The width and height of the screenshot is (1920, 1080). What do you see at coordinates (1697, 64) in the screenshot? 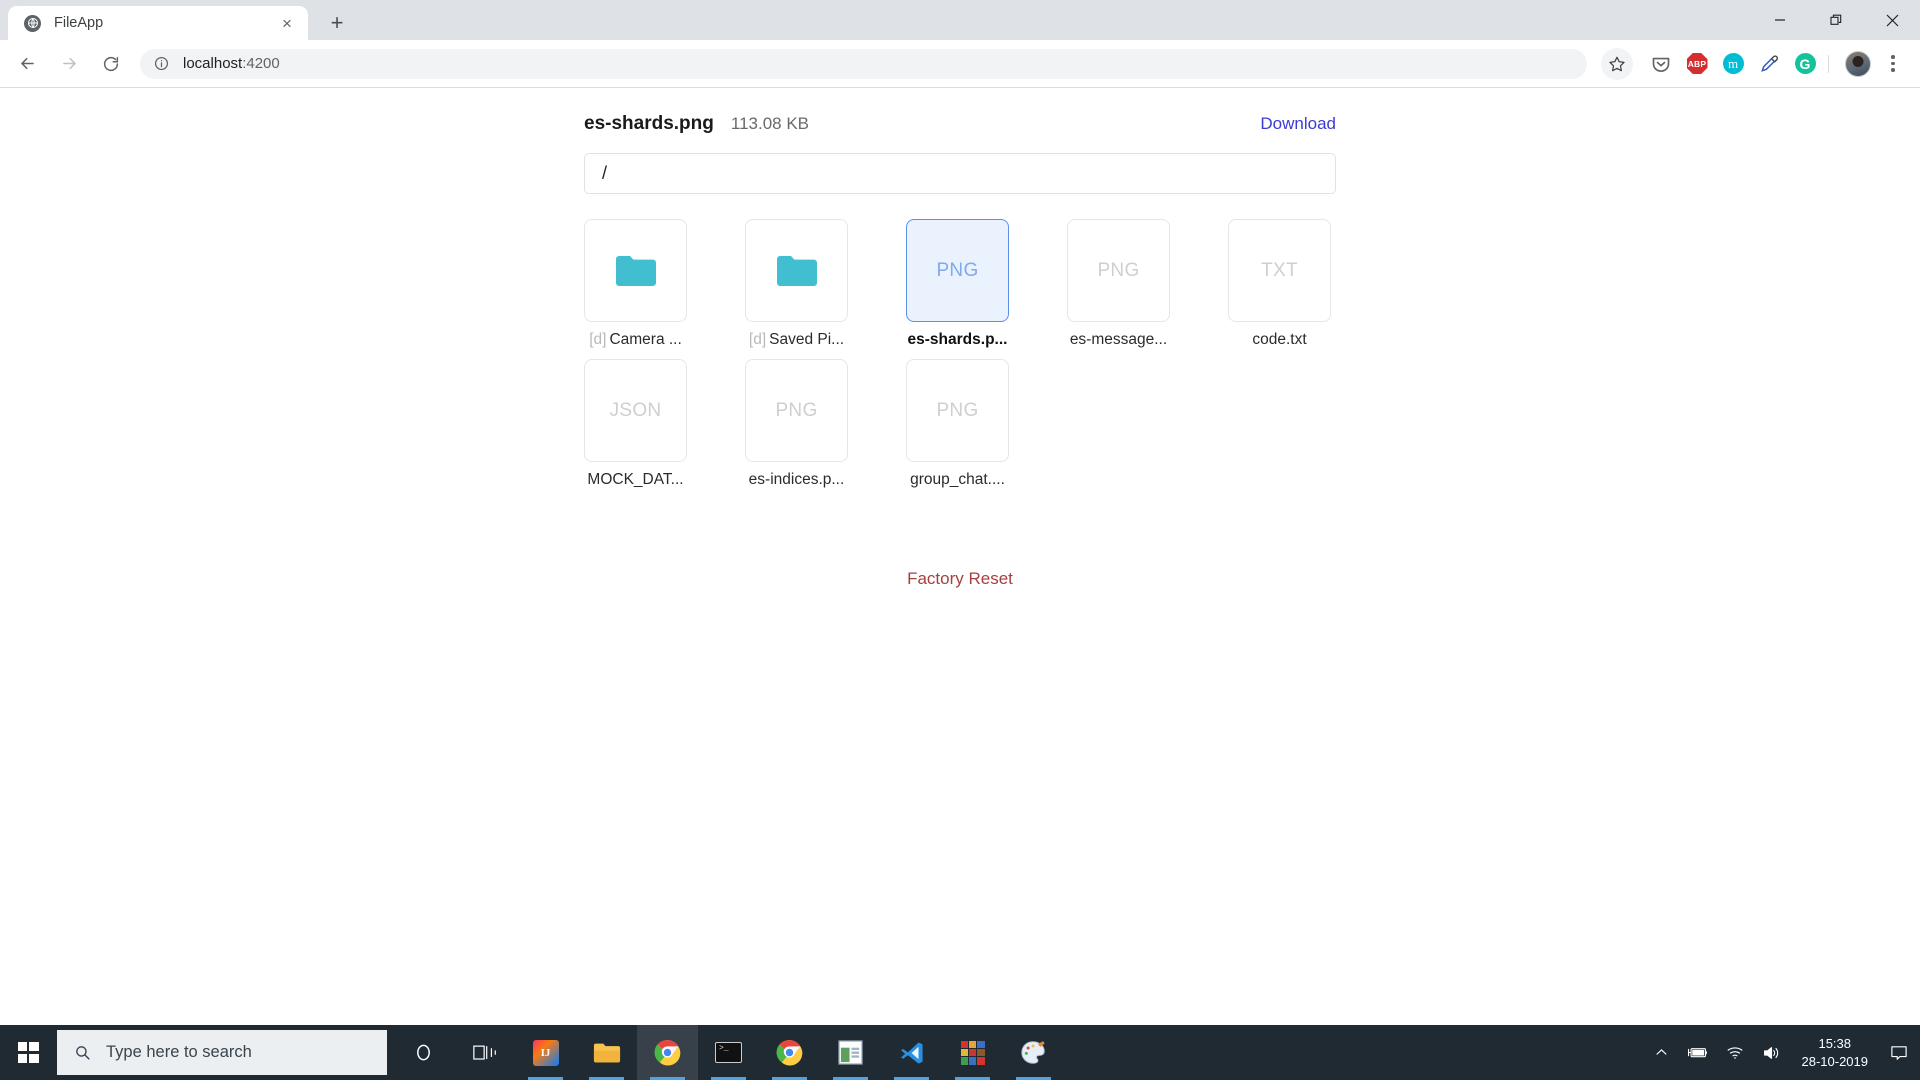
I see `adblock-plus-icon: ABP` at bounding box center [1697, 64].